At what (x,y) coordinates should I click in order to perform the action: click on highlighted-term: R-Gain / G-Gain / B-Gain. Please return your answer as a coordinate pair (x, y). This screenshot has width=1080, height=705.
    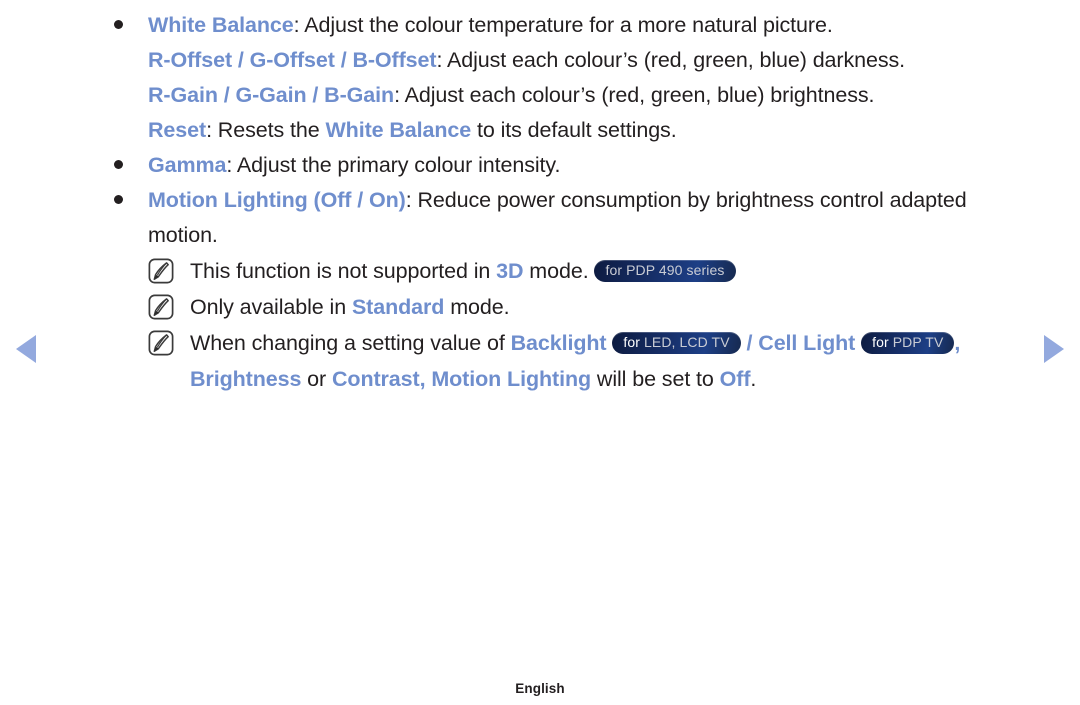
    Looking at the image, I should click on (271, 95).